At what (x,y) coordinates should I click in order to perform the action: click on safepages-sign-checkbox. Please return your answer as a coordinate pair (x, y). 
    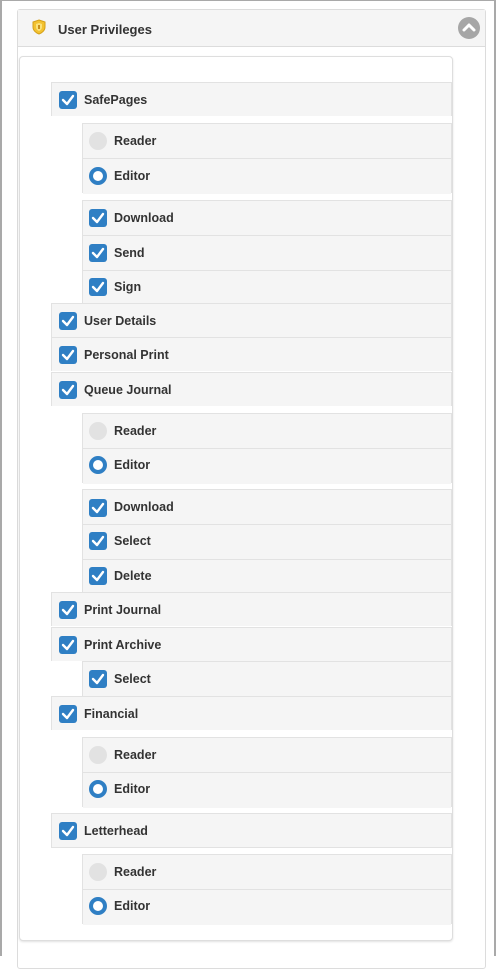
    Looking at the image, I should click on (98, 287).